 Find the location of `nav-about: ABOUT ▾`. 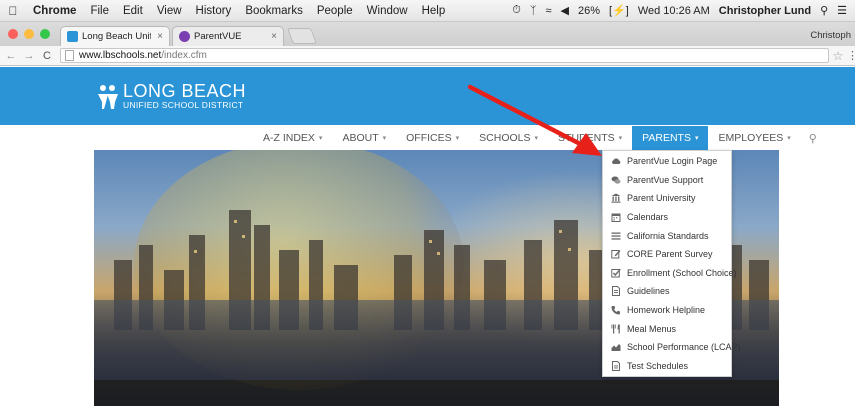

nav-about: ABOUT ▾ is located at coordinates (364, 138).